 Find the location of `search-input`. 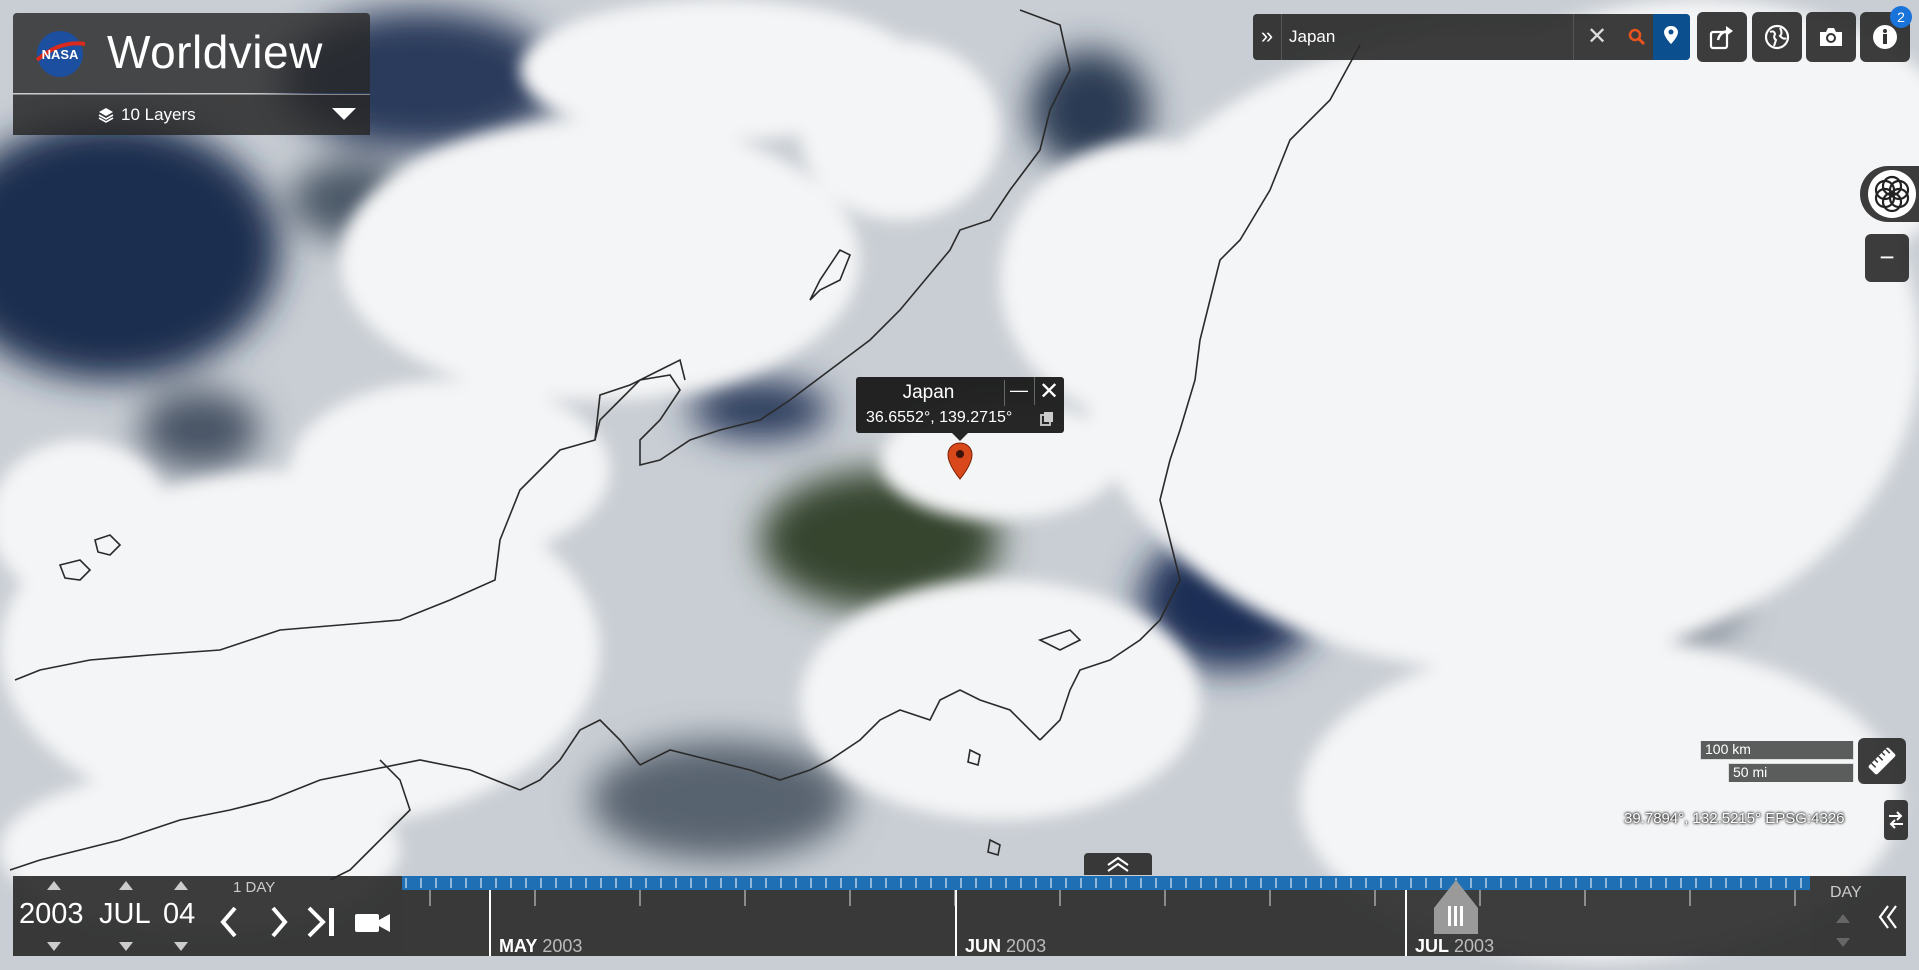

search-input is located at coordinates (1454, 37).